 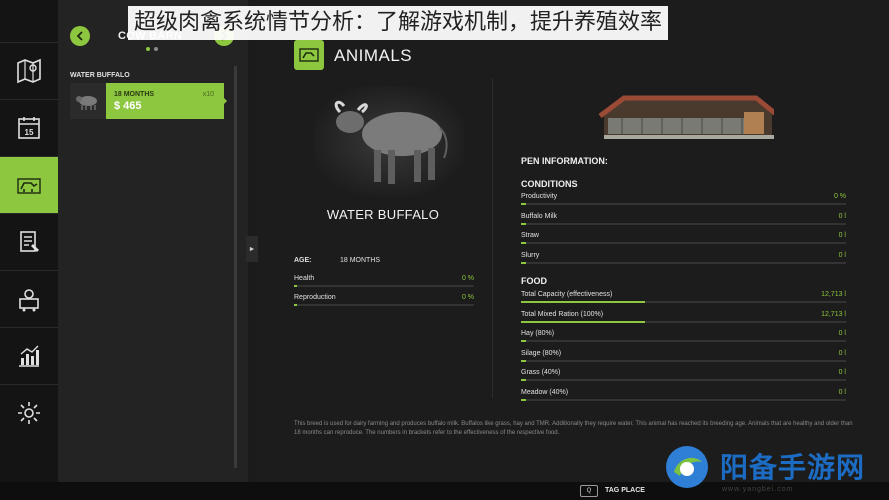 What do you see at coordinates (360, 260) in the screenshot?
I see `age-value: 18 MONTHS` at bounding box center [360, 260].